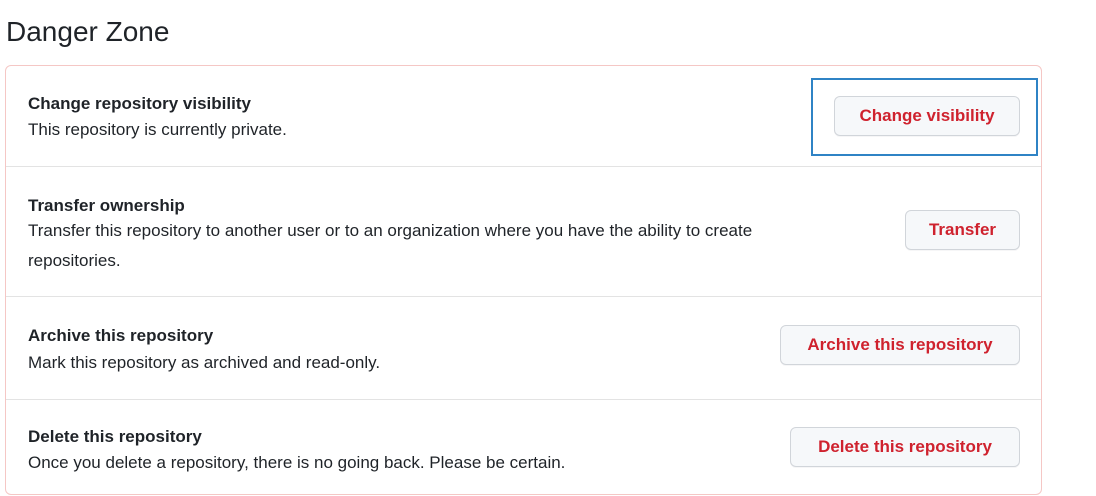 Image resolution: width=1096 pixels, height=496 pixels. I want to click on transfer-ownership-title: Transfer ownership, so click(106, 205).